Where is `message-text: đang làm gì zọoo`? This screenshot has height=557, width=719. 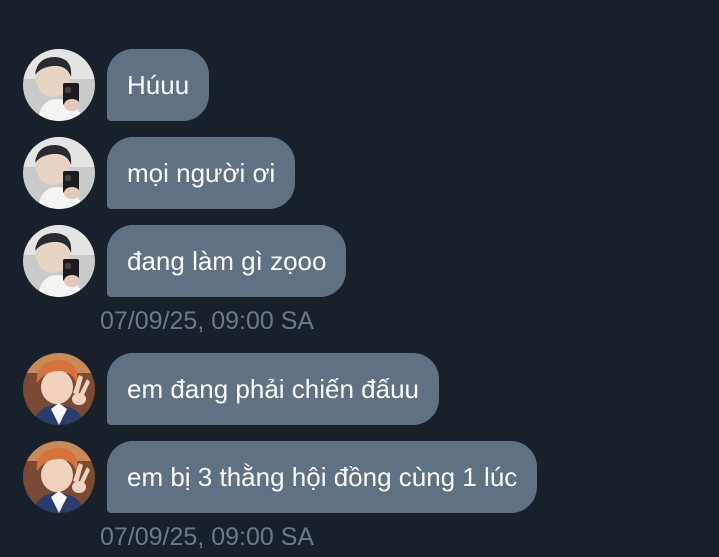 message-text: đang làm gì zọoo is located at coordinates (227, 261).